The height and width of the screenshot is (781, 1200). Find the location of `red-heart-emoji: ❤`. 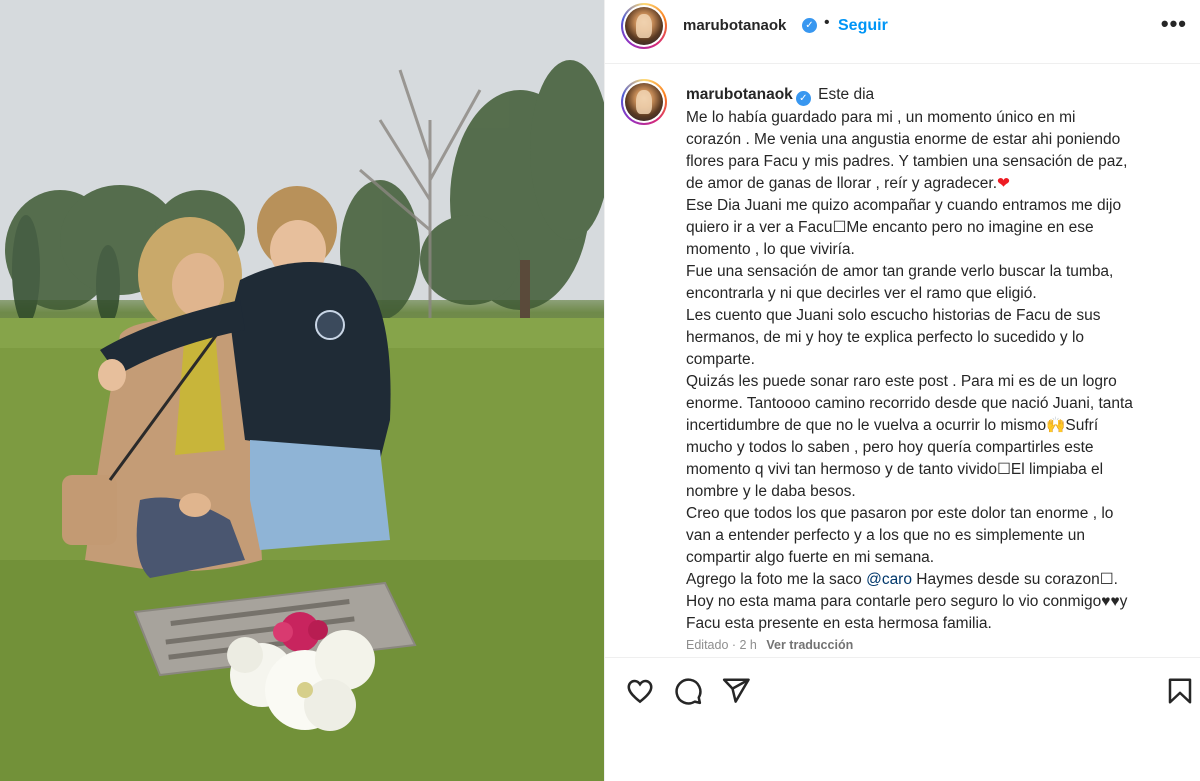

red-heart-emoji: ❤ is located at coordinates (1004, 183).